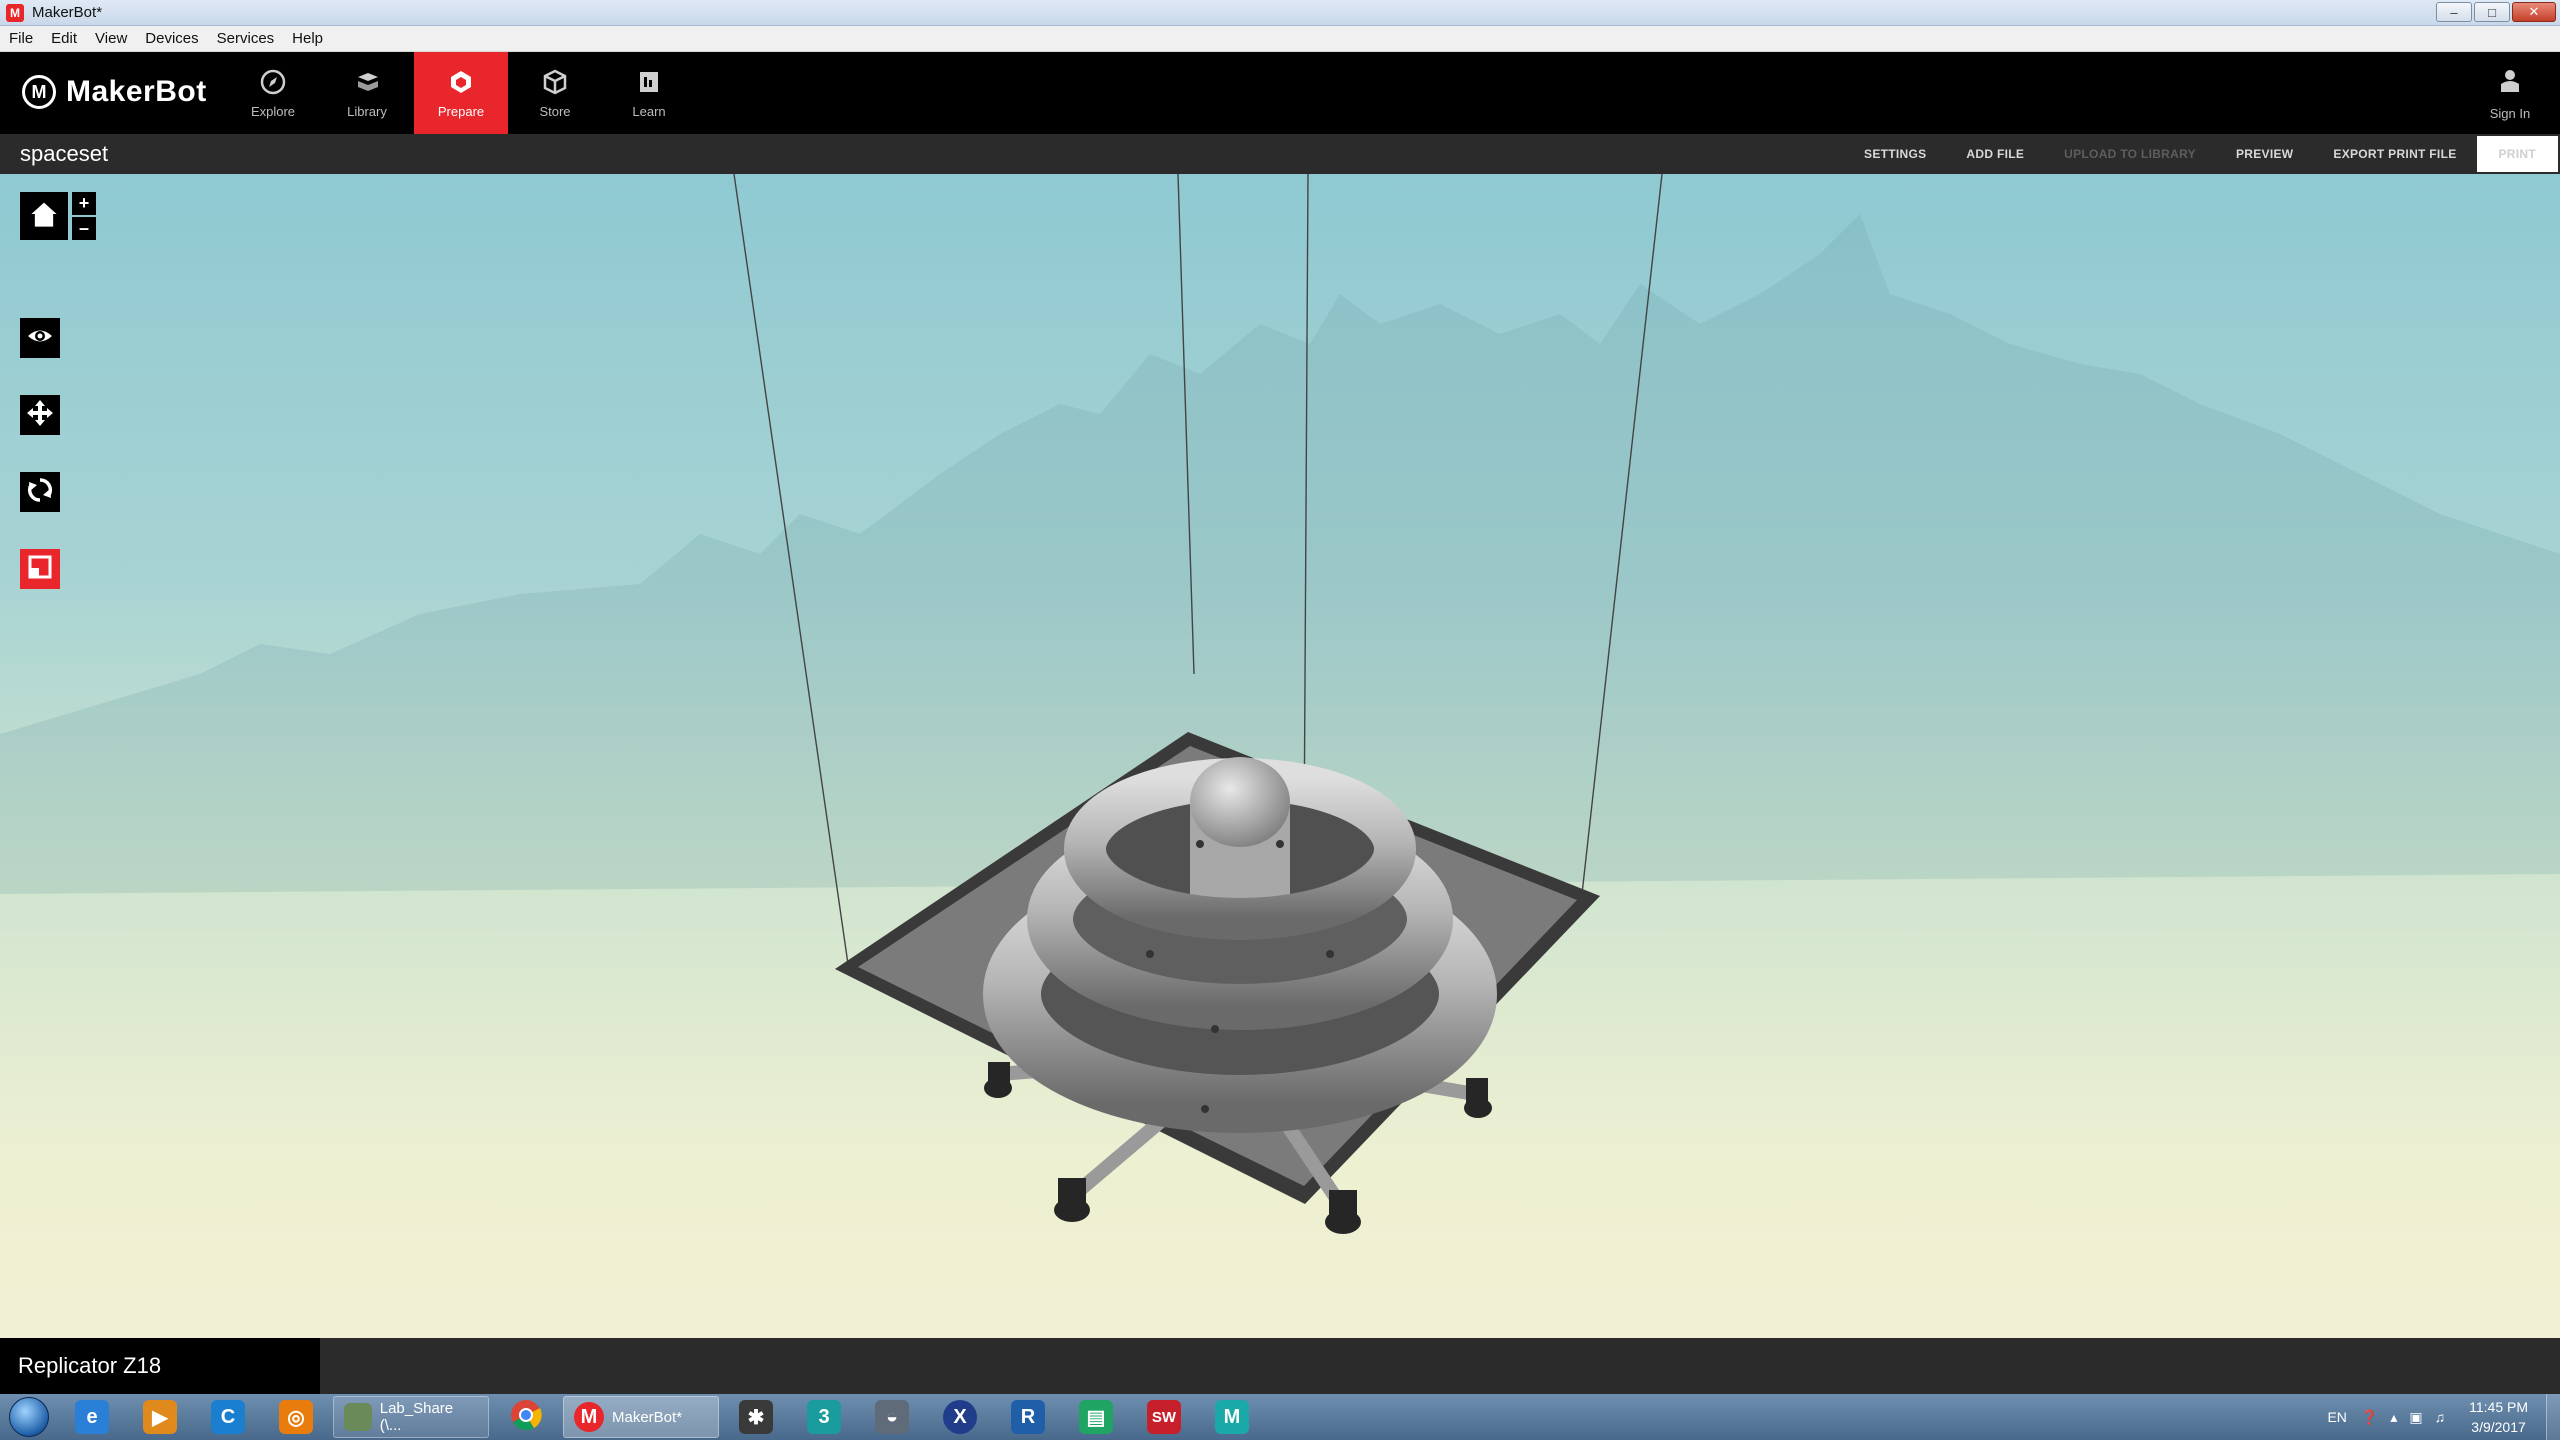 Image resolution: width=2560 pixels, height=1440 pixels. I want to click on blender-icon: ◎, so click(296, 1417).